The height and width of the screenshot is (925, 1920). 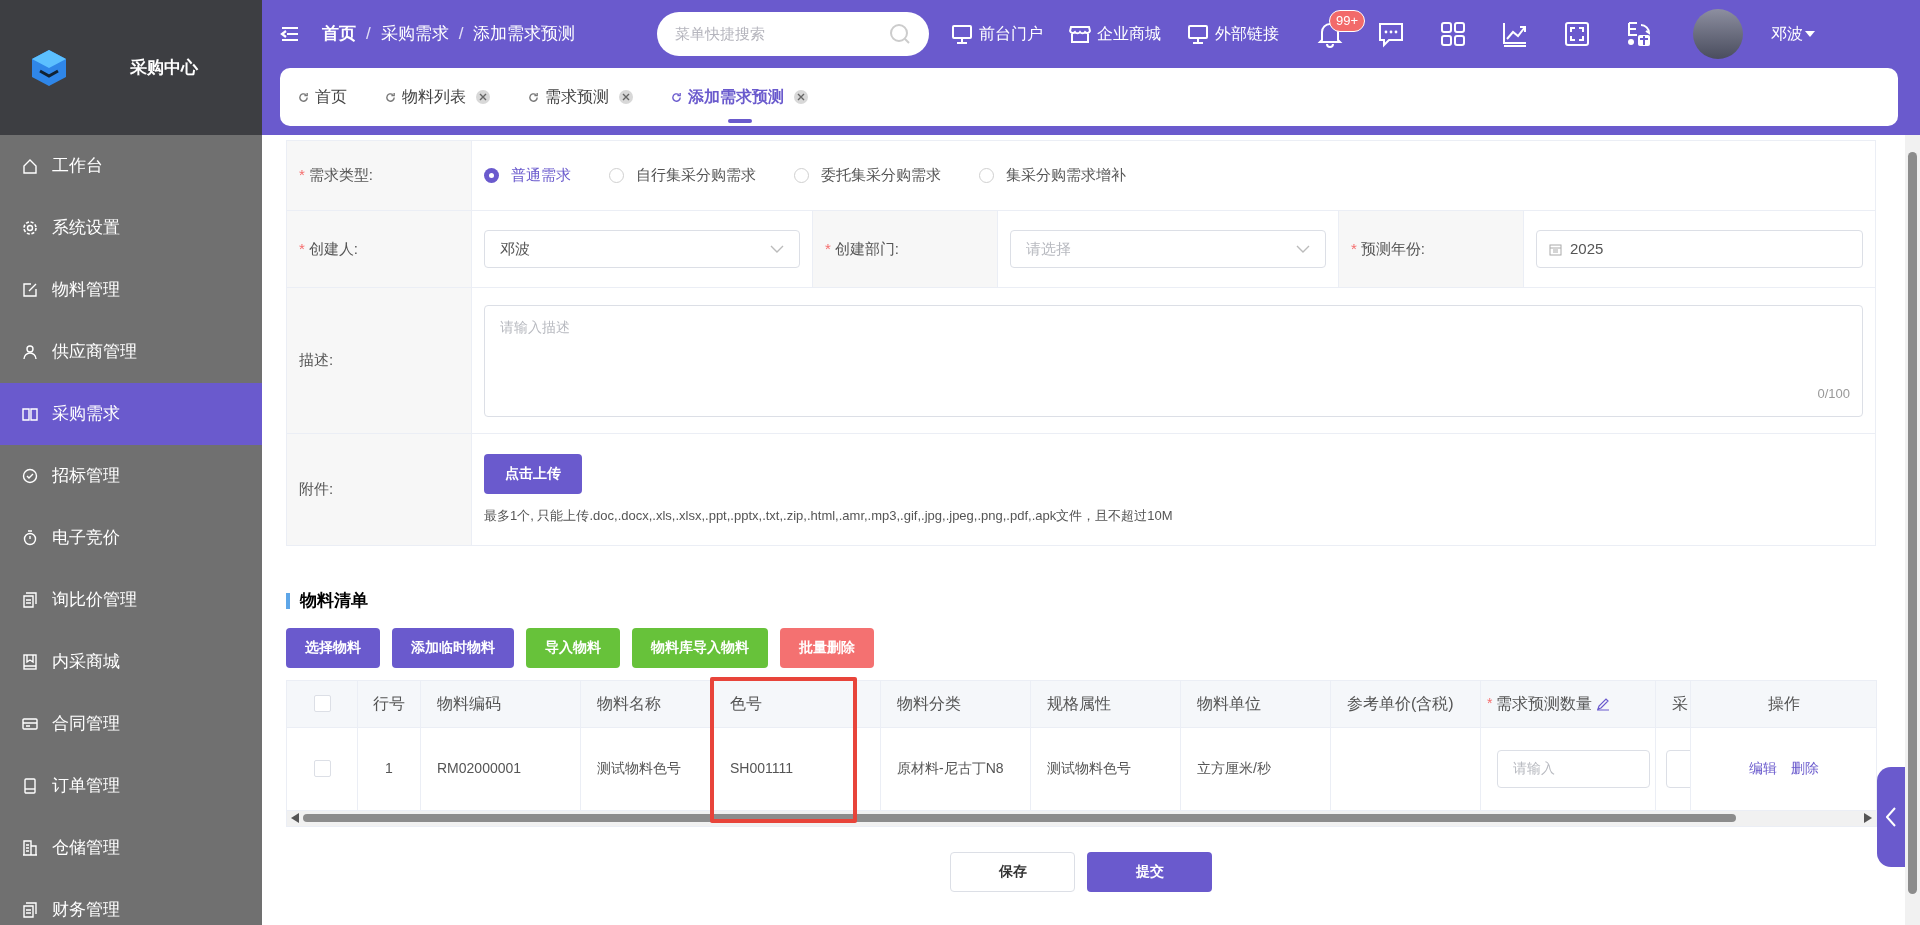 I want to click on bookmark-icon, so click(x=30, y=662).